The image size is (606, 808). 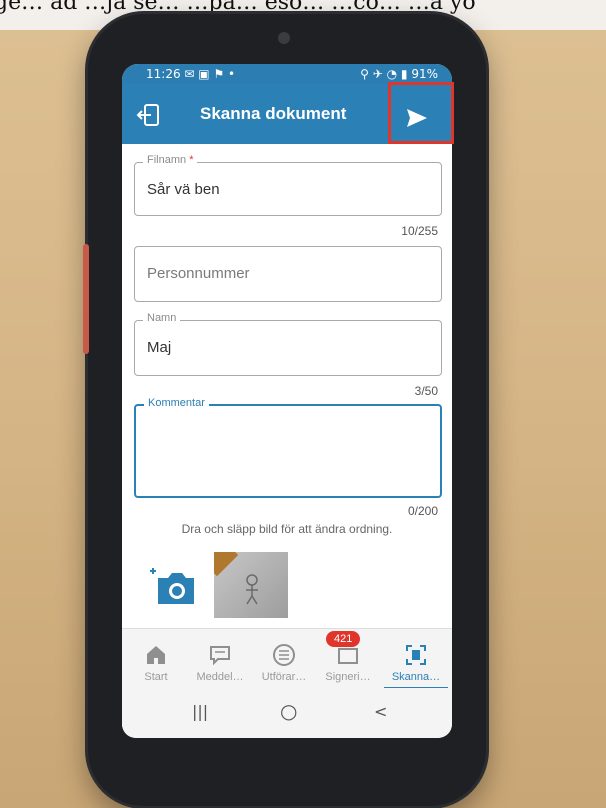 I want to click on status-time: 11:26 ✉ ▣ ⚑ •, so click(x=190, y=74).